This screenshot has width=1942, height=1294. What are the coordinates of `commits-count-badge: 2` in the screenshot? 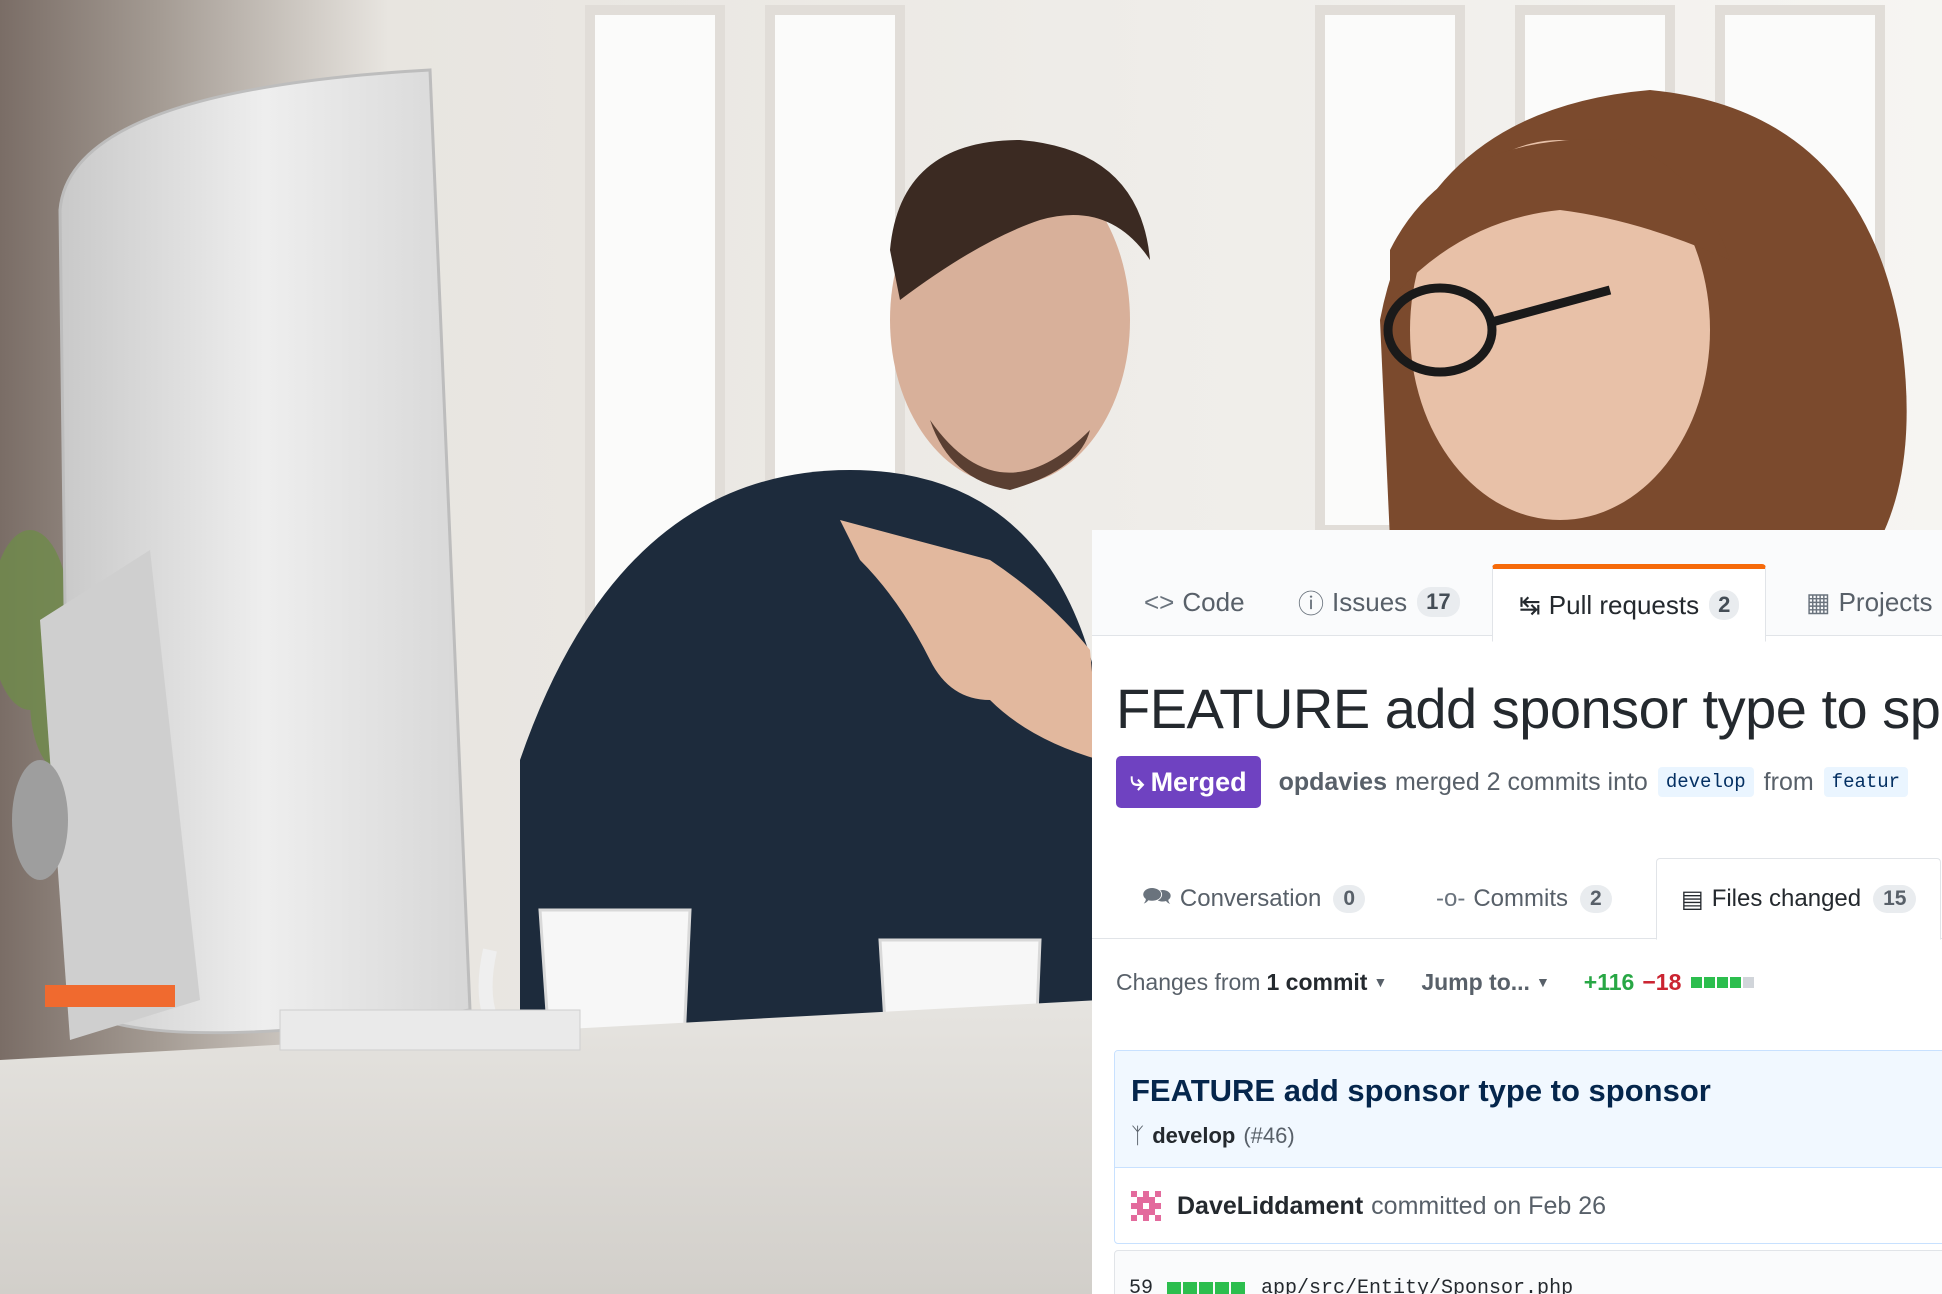 It's located at (1596, 899).